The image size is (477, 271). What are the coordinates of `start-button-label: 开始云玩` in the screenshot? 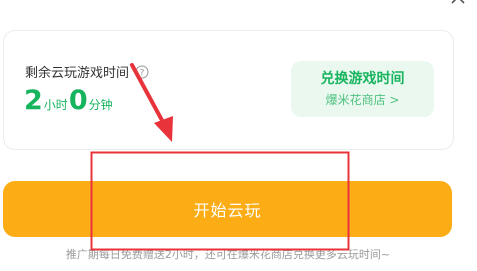 It's located at (227, 211).